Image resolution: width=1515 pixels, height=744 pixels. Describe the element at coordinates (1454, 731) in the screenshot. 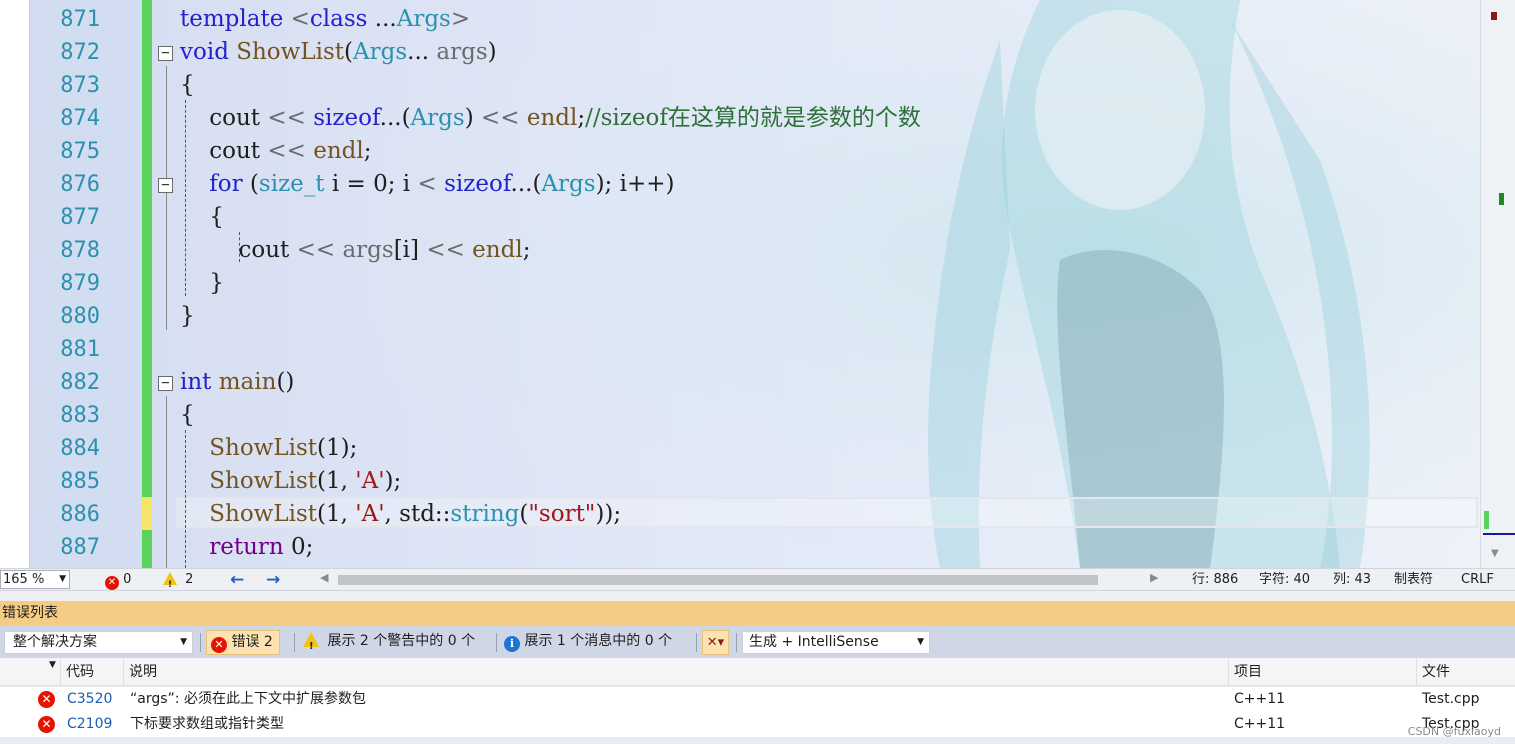

I see `watermark: CSDN @fuxiaoyd` at that location.